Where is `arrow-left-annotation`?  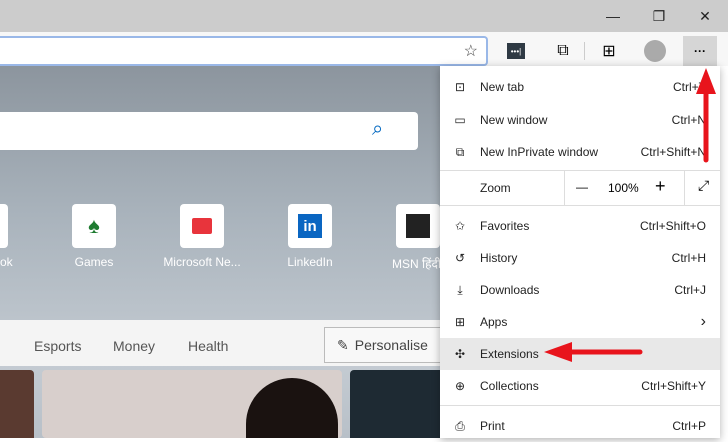
arrow-left-annotation is located at coordinates (593, 352).